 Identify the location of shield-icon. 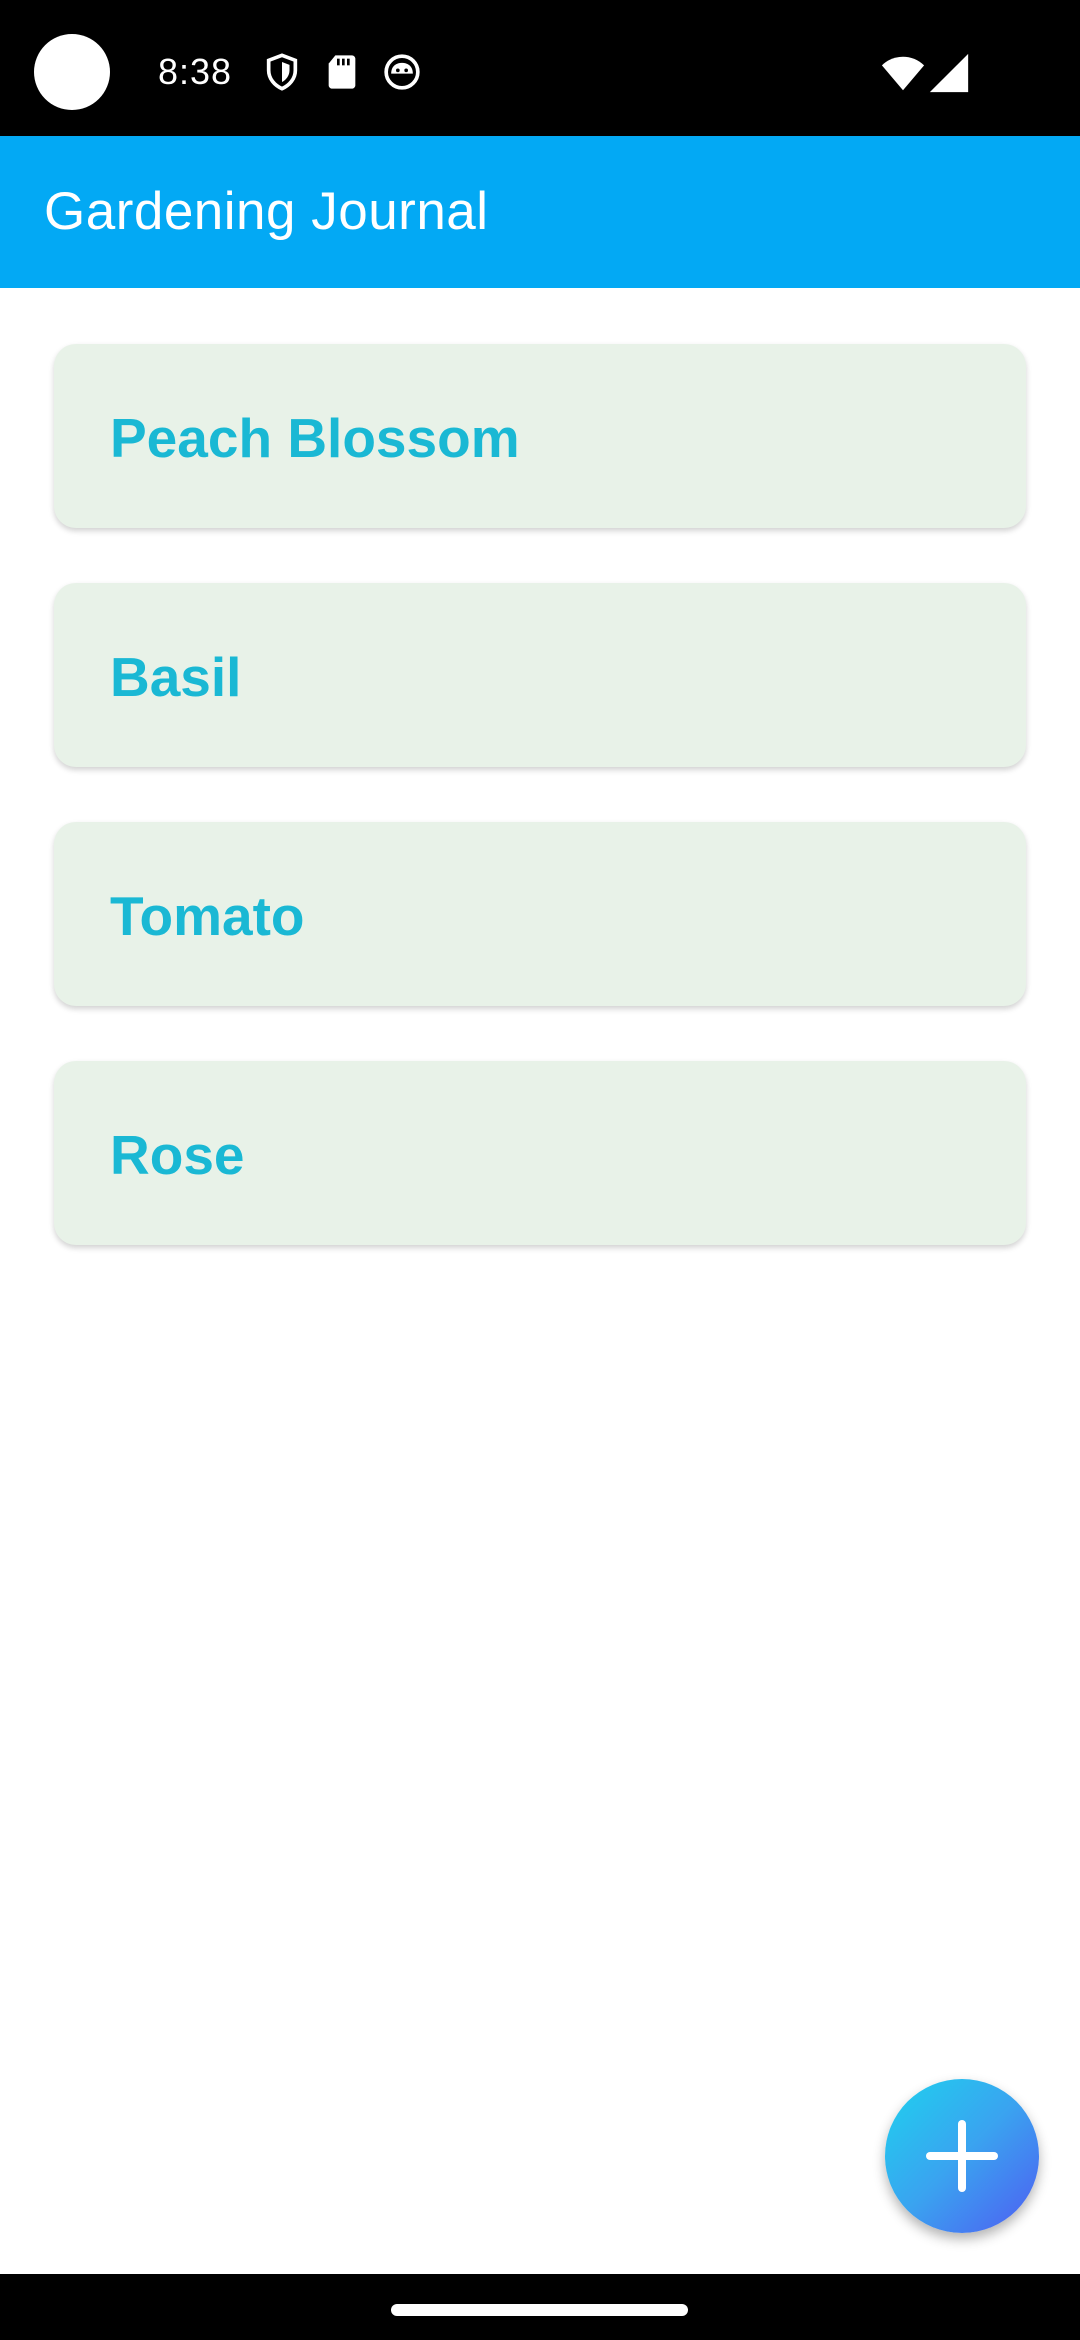
(282, 72).